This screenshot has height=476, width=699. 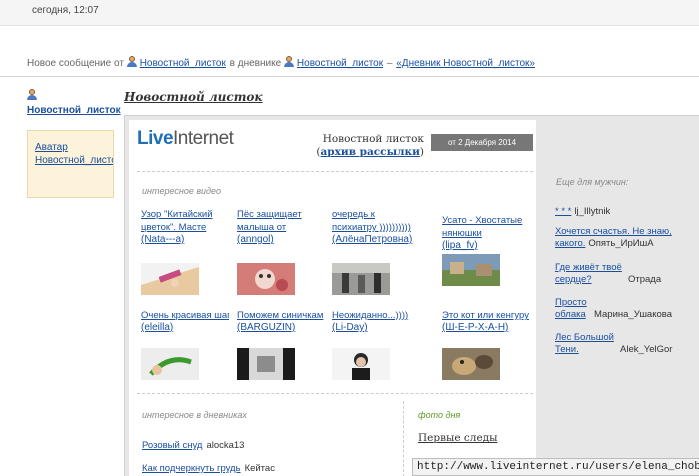 What do you see at coordinates (633, 314) in the screenshot?
I see `side-author: Марина_Ушакова` at bounding box center [633, 314].